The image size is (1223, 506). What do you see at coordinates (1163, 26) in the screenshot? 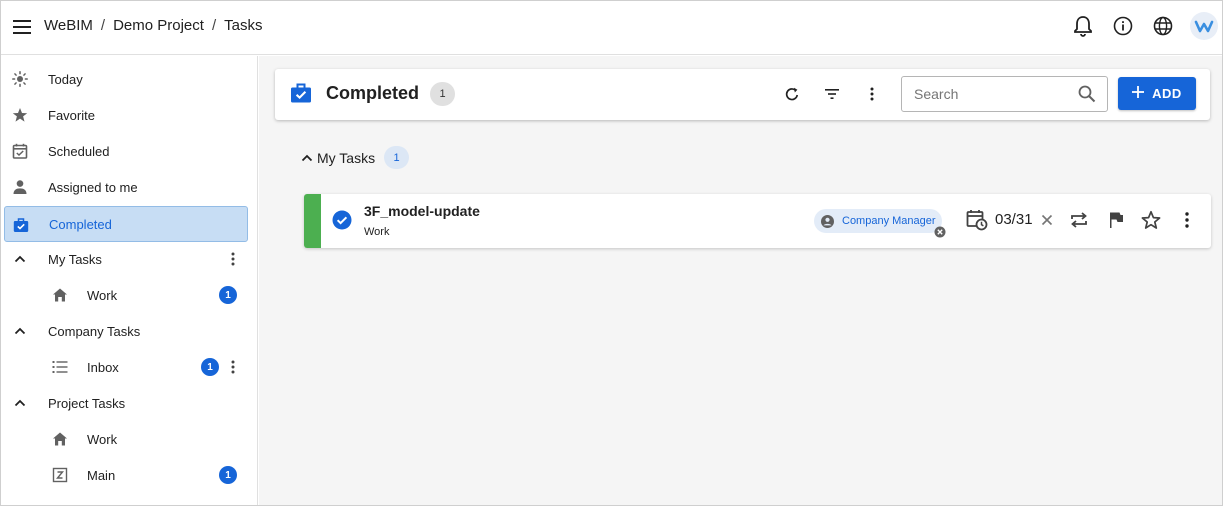
I see `globe-icon` at bounding box center [1163, 26].